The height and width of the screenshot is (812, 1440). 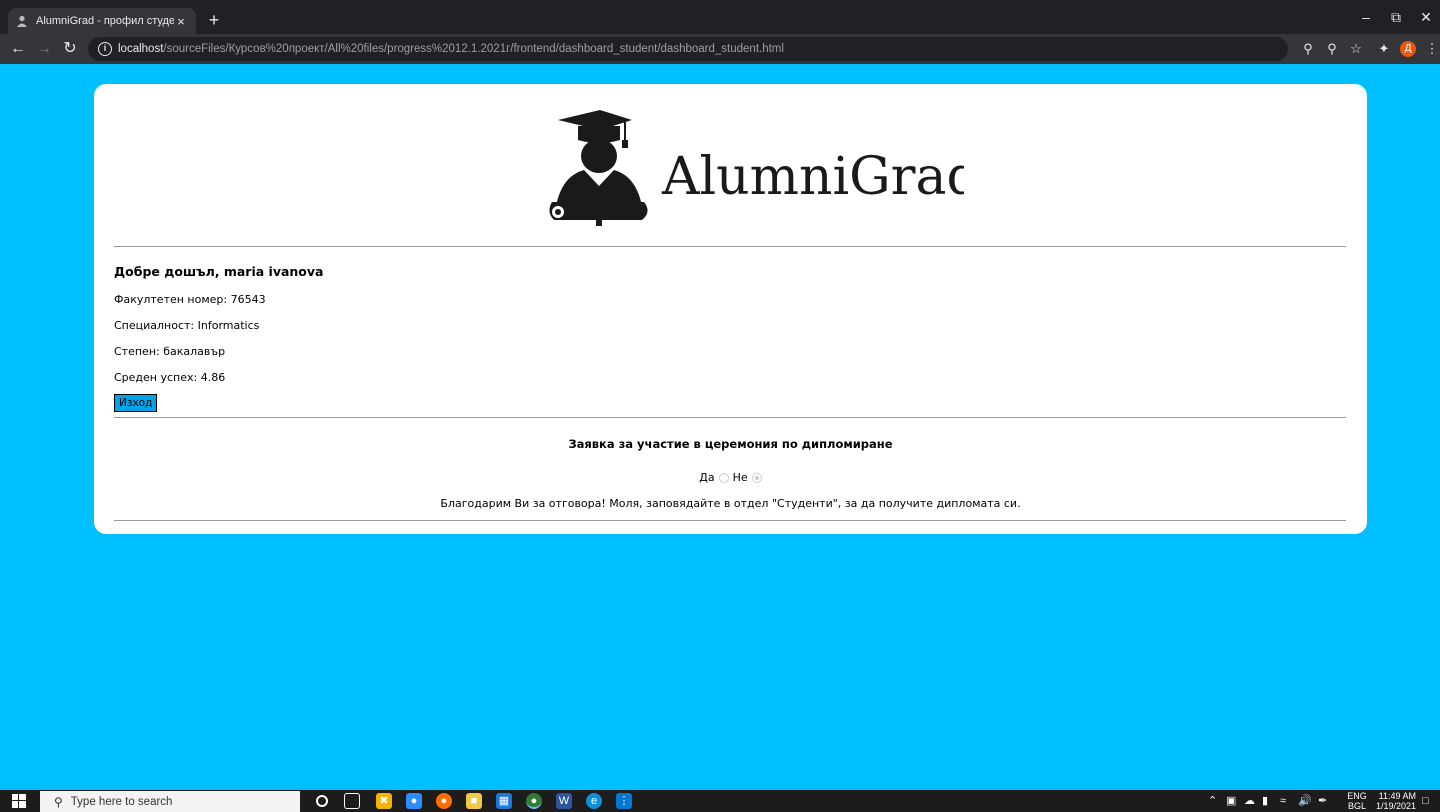 I want to click on graduate-favicon-icon, so click(x=22, y=21).